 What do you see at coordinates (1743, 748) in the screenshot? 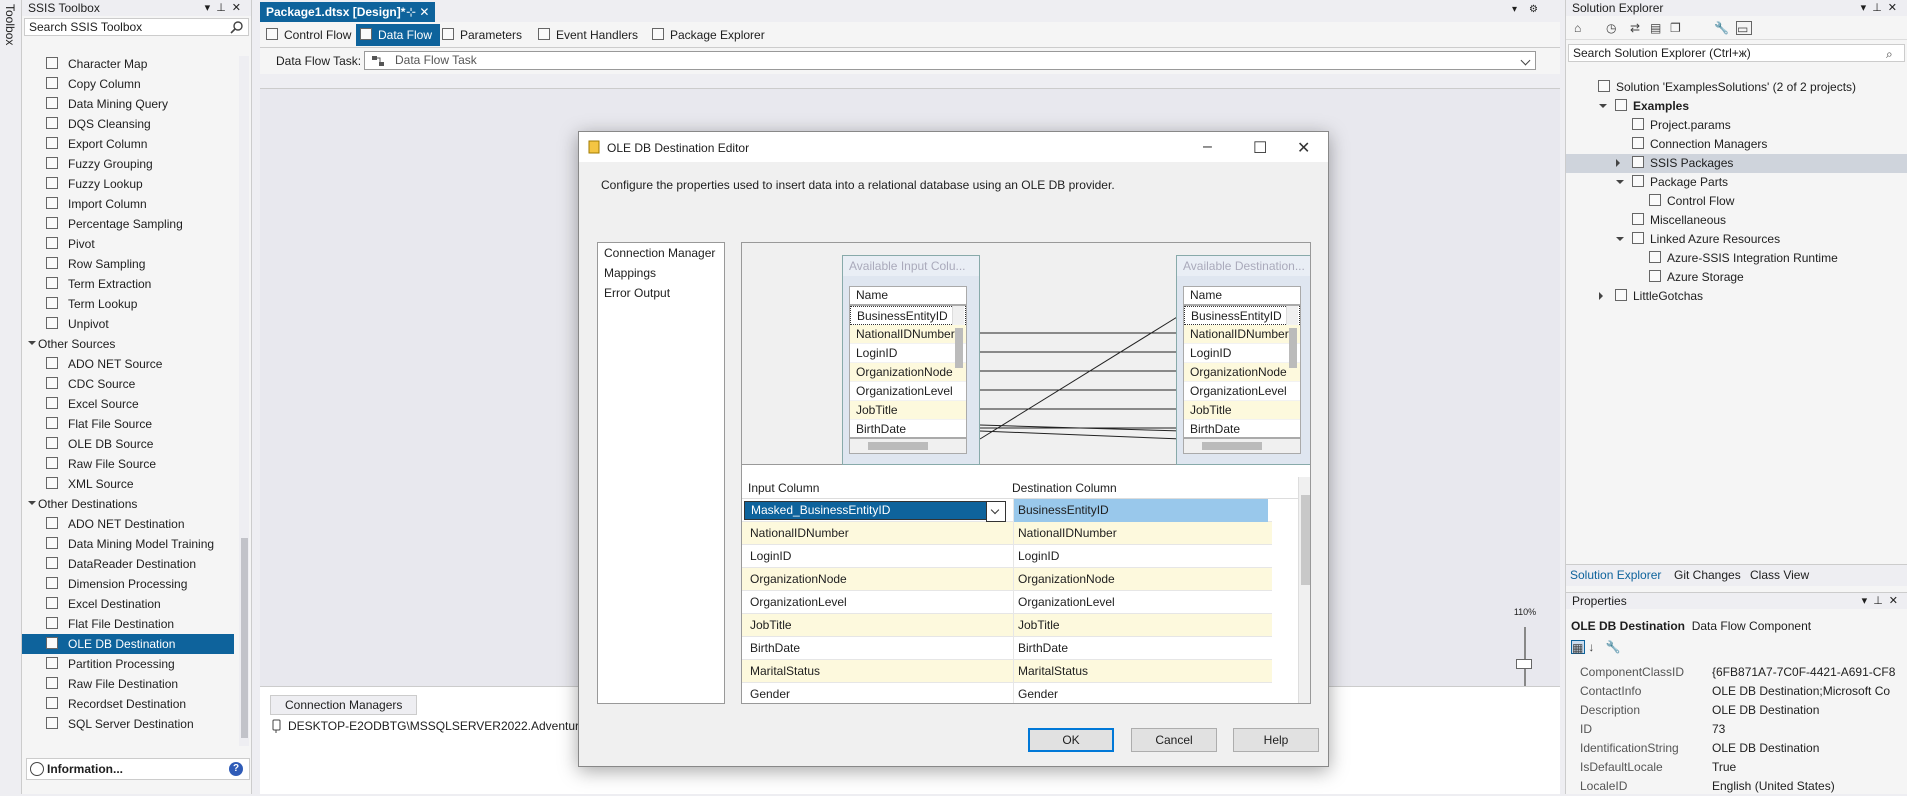
I see `property-row: IdentificationString OLE DB Destination` at bounding box center [1743, 748].